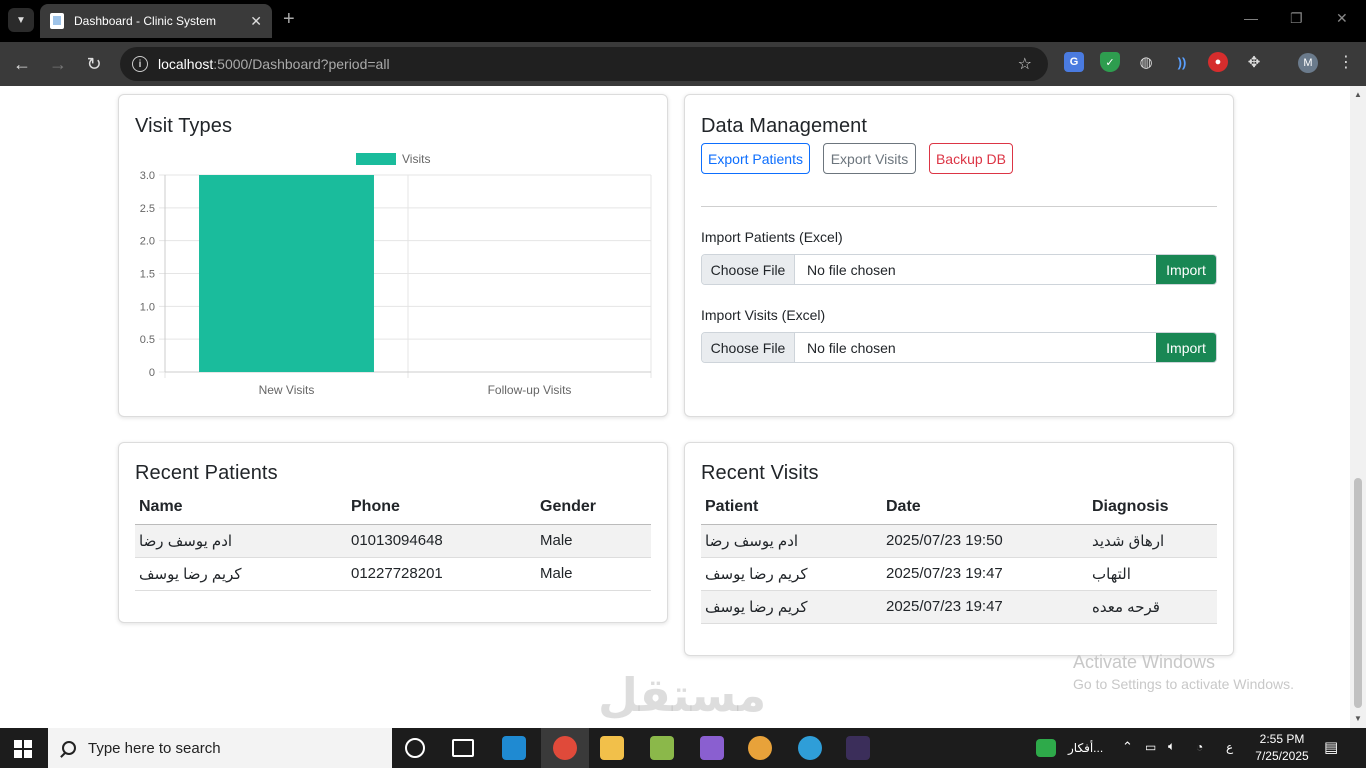 The width and height of the screenshot is (1366, 768). Describe the element at coordinates (791, 541) in the screenshot. I see `visit-patient-cell: ادم يوسف رضا` at that location.